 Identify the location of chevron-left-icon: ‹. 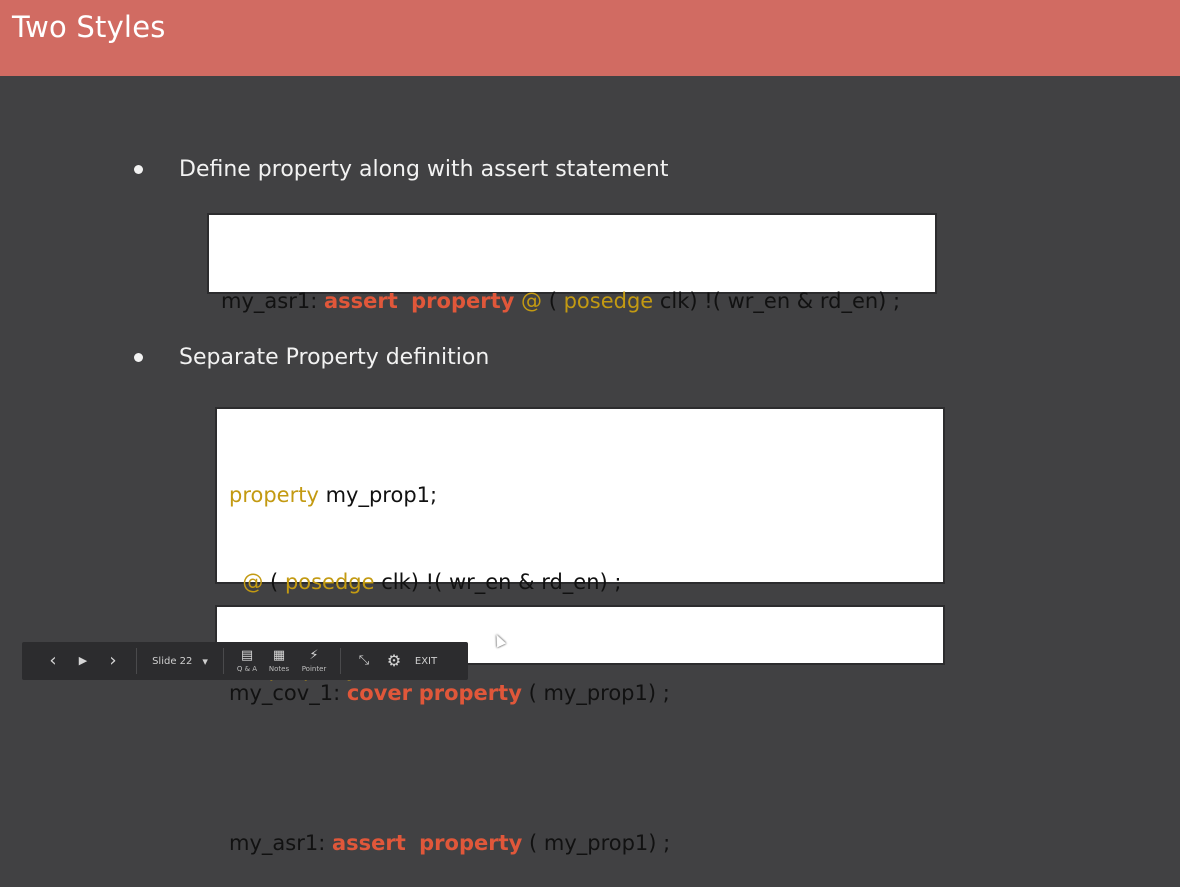
(53, 660).